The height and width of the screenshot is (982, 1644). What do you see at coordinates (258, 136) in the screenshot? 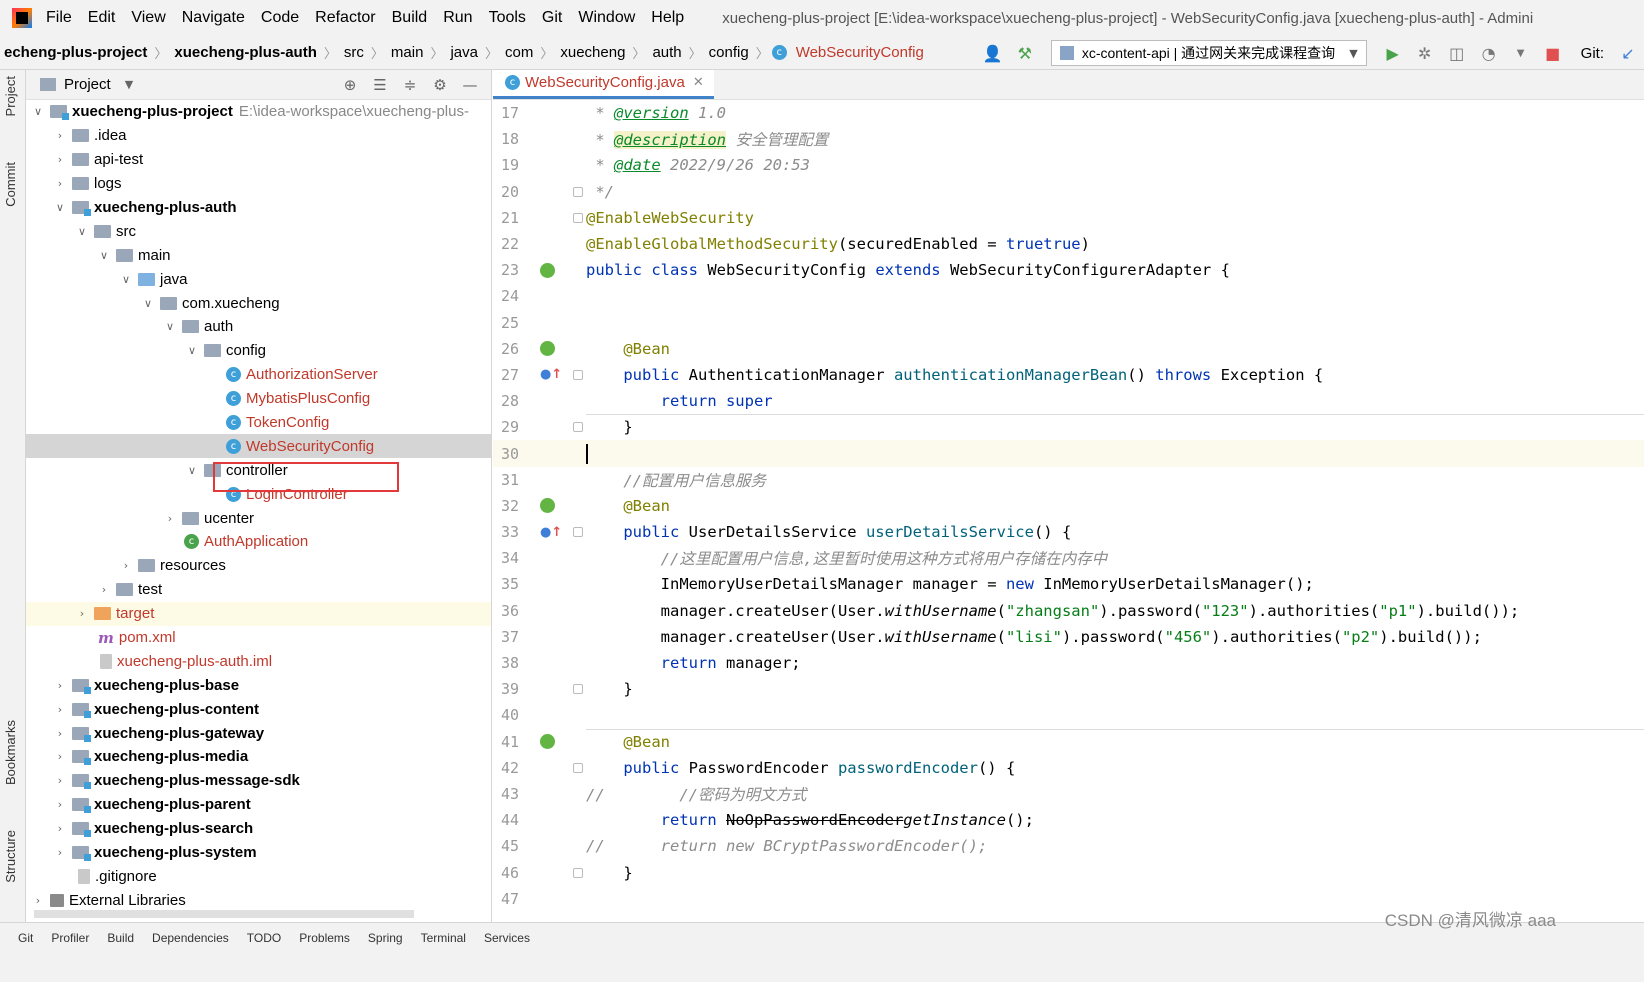
I see `tree-row-idea: › .idea` at bounding box center [258, 136].